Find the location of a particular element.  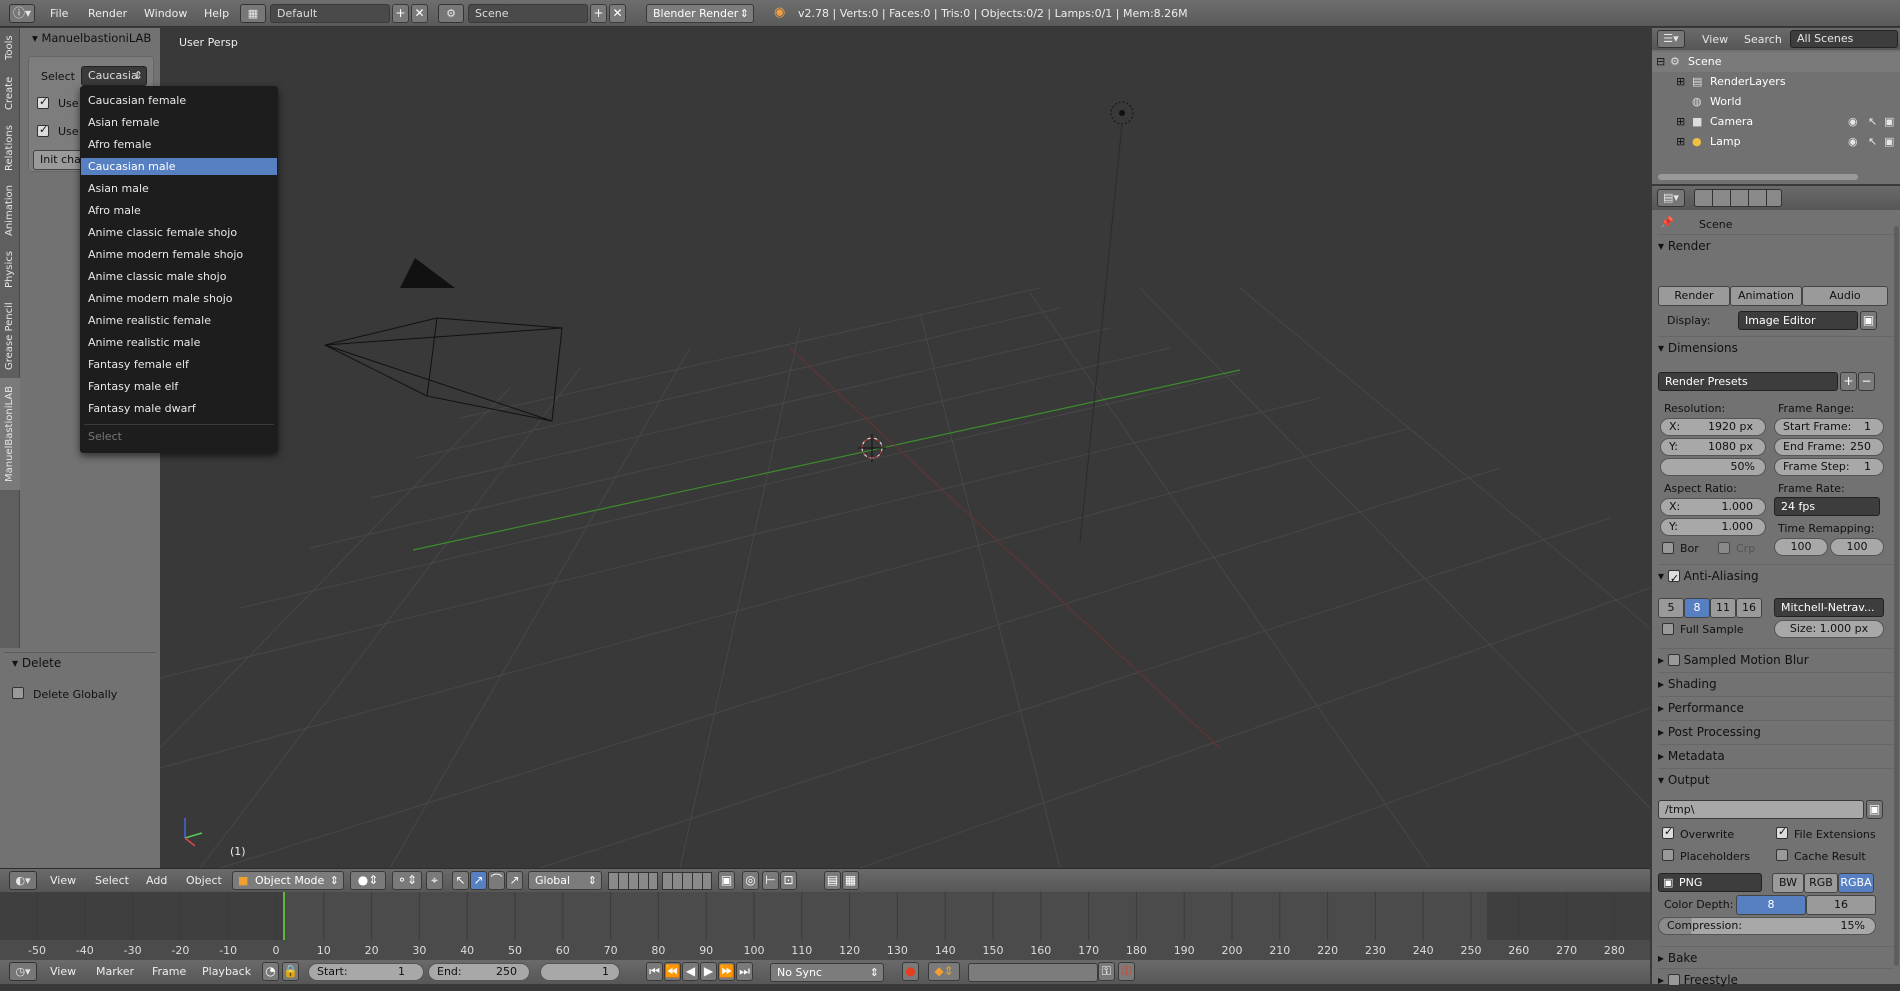

outliner-menu-search: Search is located at coordinates (1763, 39).